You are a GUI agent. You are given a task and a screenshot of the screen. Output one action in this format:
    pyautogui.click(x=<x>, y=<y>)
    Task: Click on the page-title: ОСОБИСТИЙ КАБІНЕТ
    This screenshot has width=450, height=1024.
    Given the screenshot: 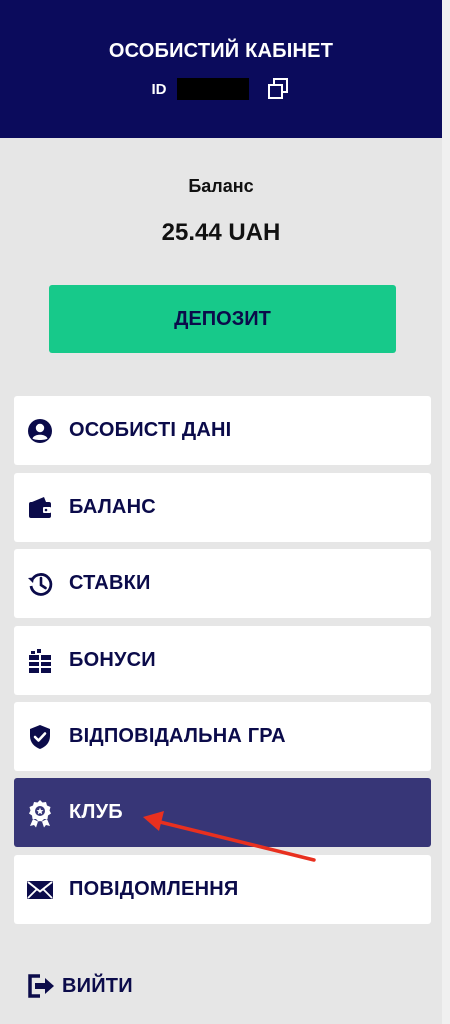 What is the action you would take?
    pyautogui.click(x=221, y=51)
    